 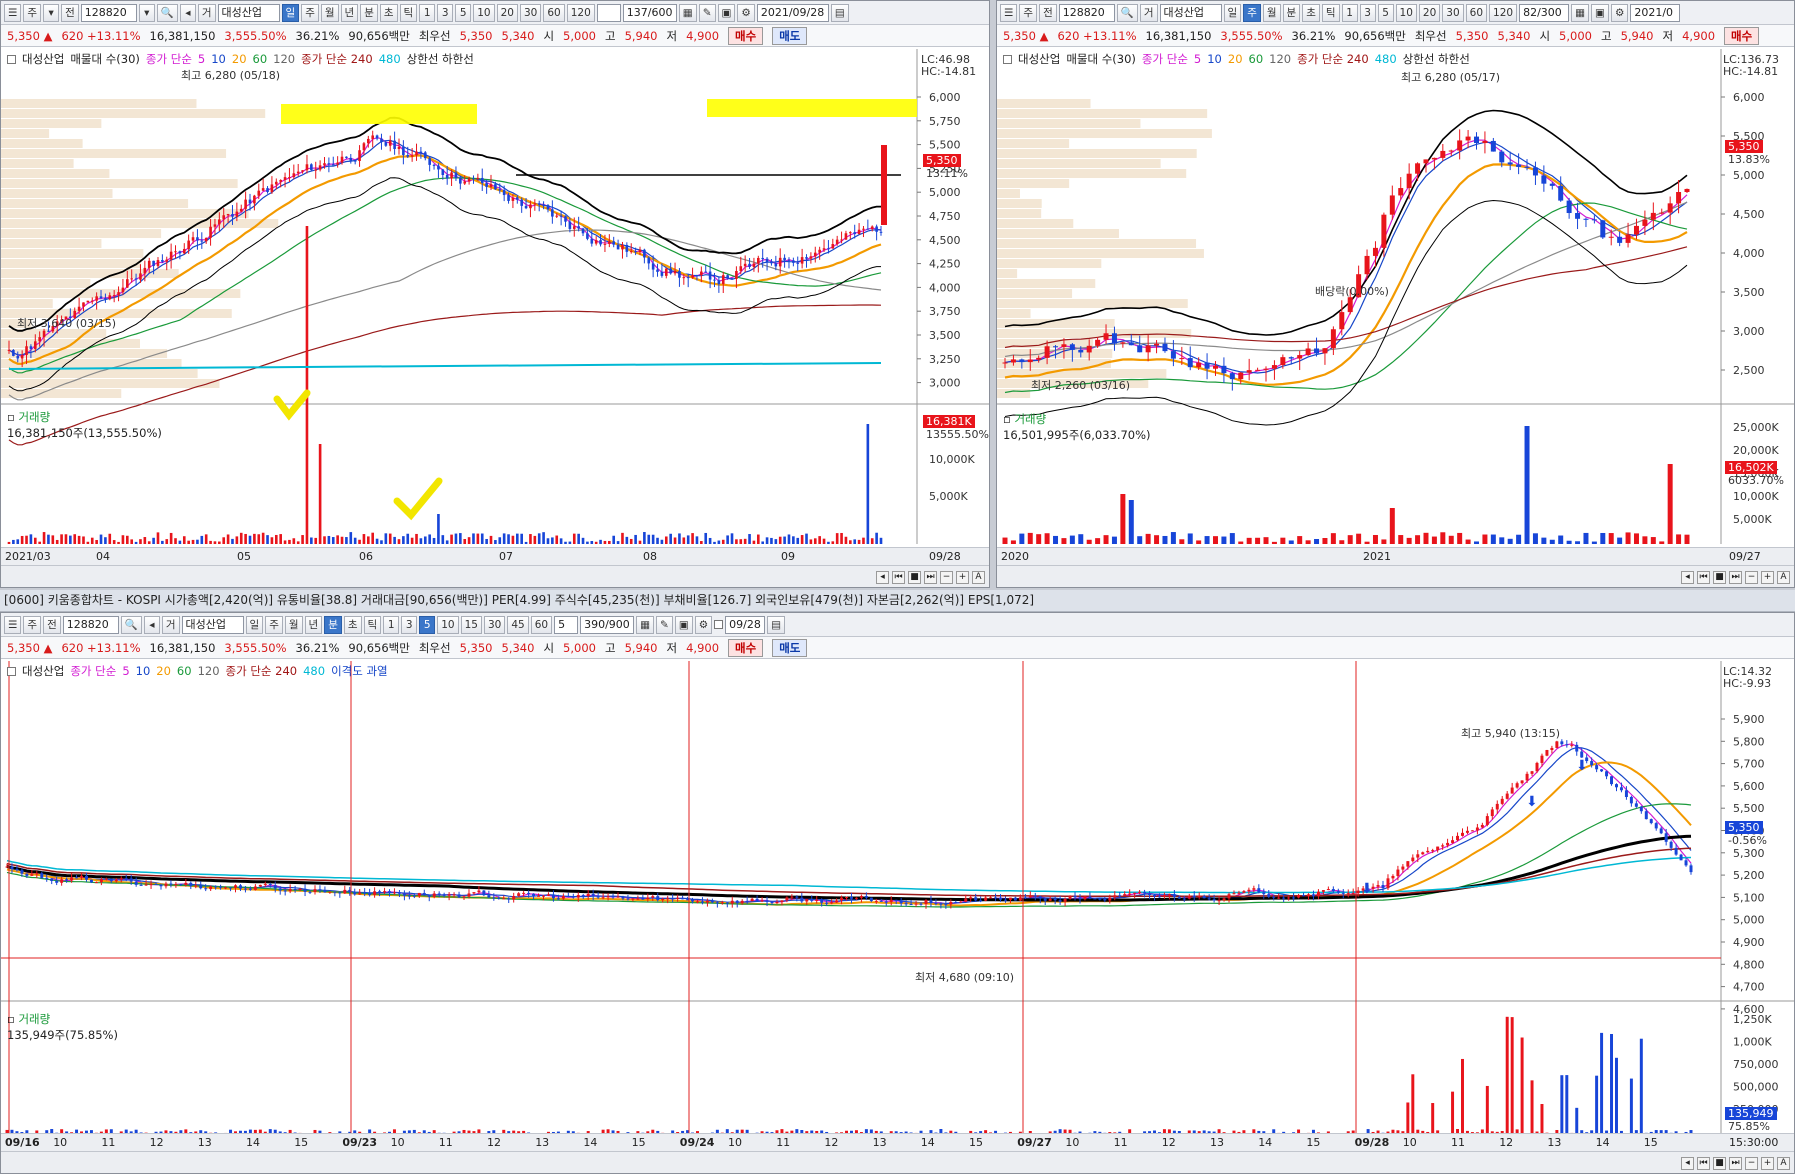 What do you see at coordinates (745, 624) in the screenshot?
I see `date-field: 09/28` at bounding box center [745, 624].